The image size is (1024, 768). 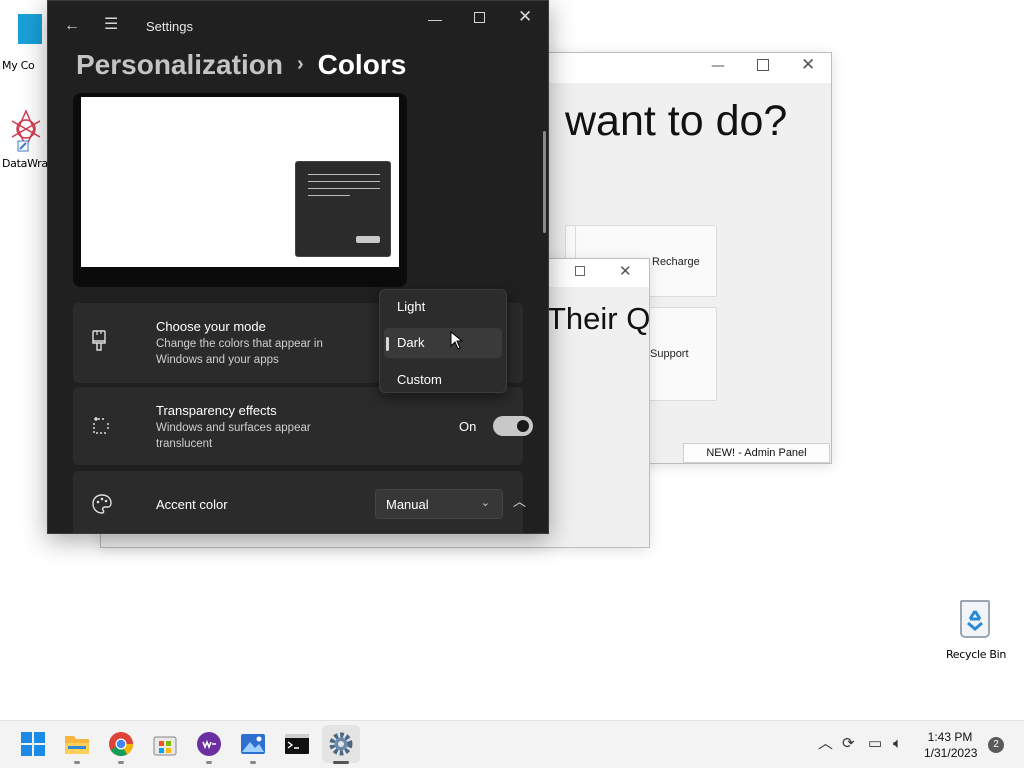 I want to click on hamburger-menu-icon: ☰, so click(x=111, y=25).